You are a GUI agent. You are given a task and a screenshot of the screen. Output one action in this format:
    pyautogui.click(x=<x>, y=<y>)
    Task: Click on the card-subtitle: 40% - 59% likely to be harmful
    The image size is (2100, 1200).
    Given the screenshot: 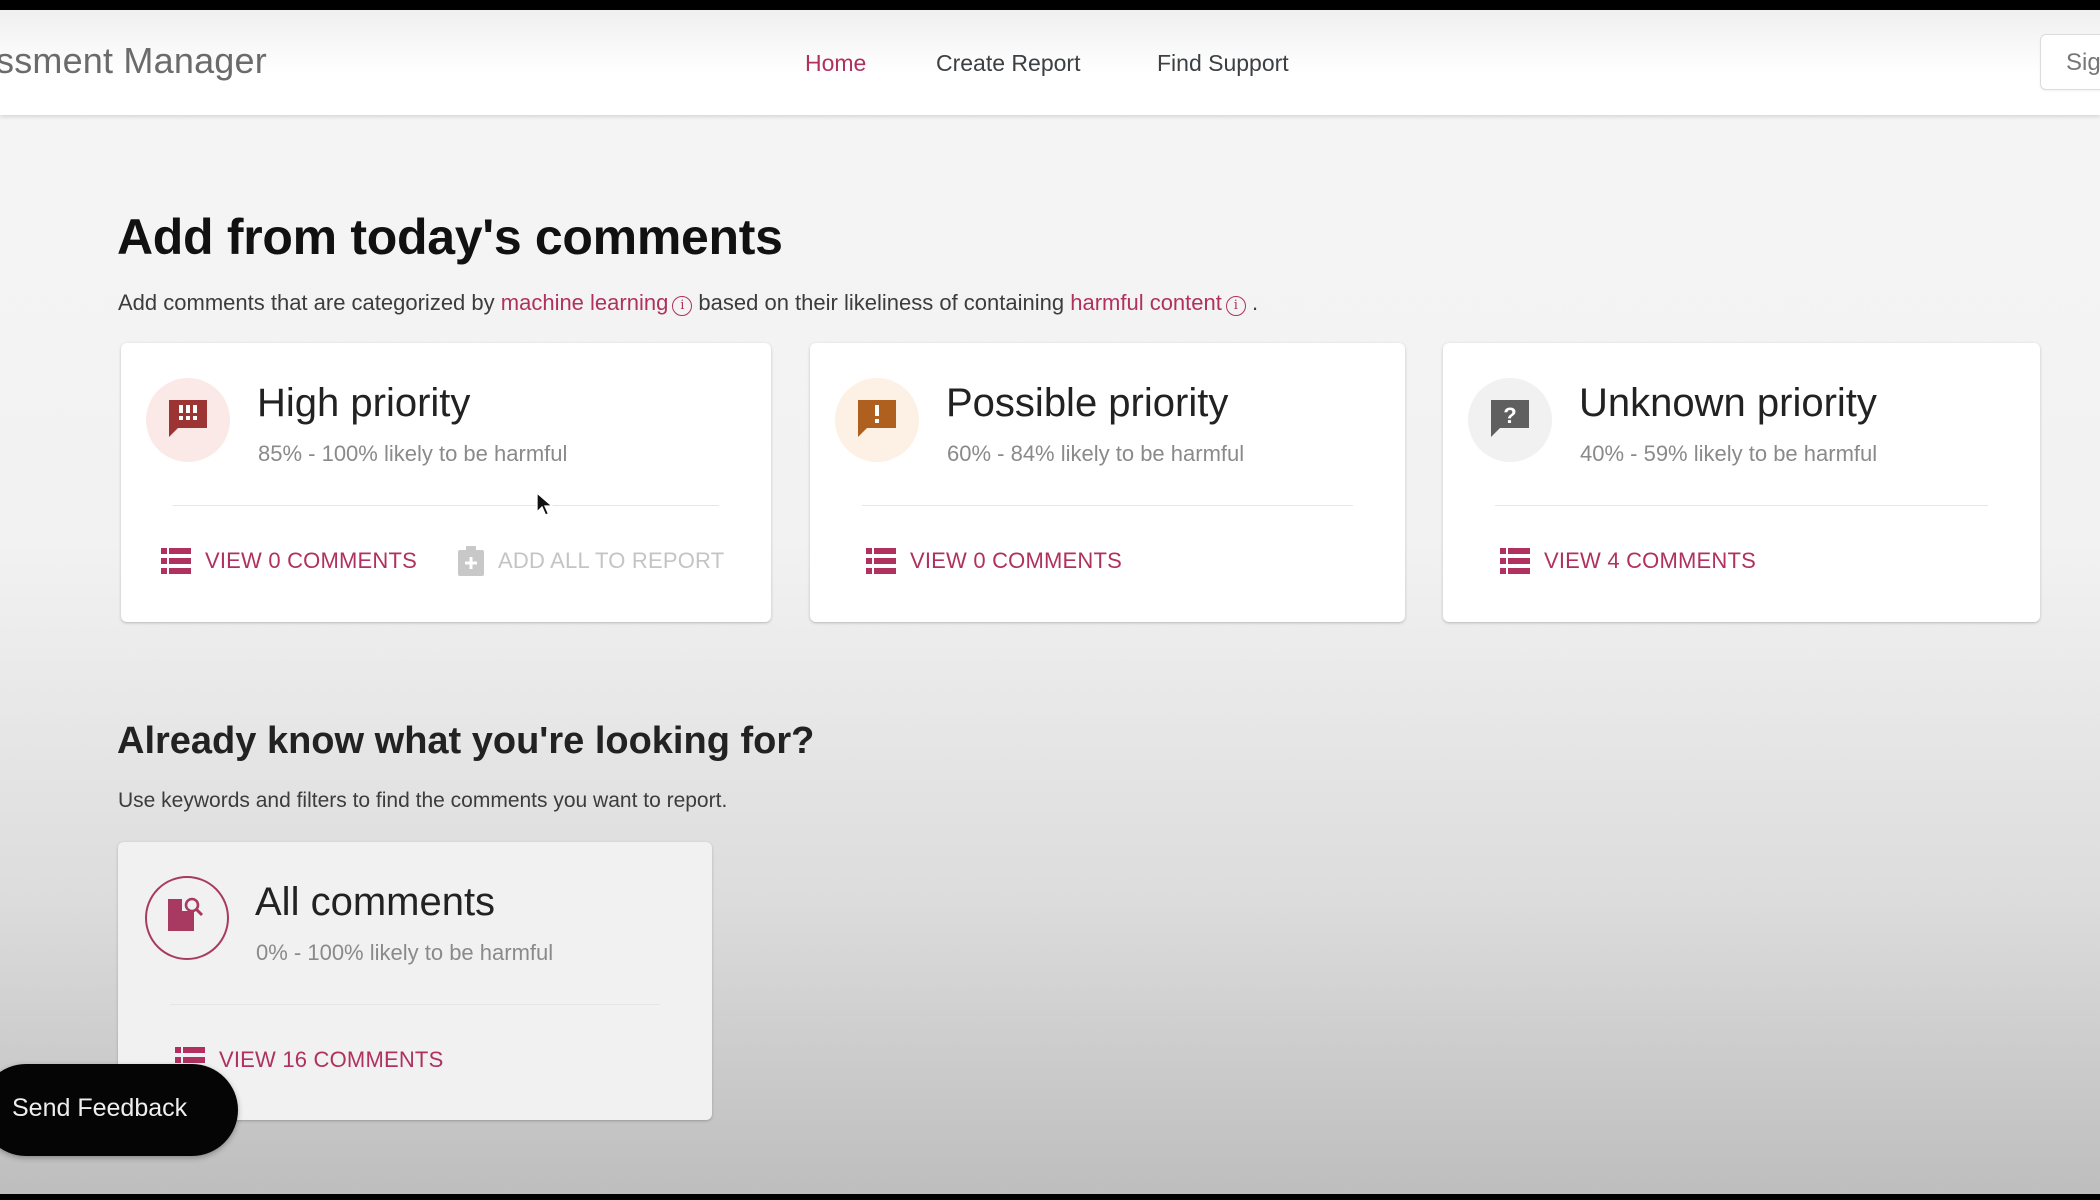 What is the action you would take?
    pyautogui.click(x=1729, y=453)
    